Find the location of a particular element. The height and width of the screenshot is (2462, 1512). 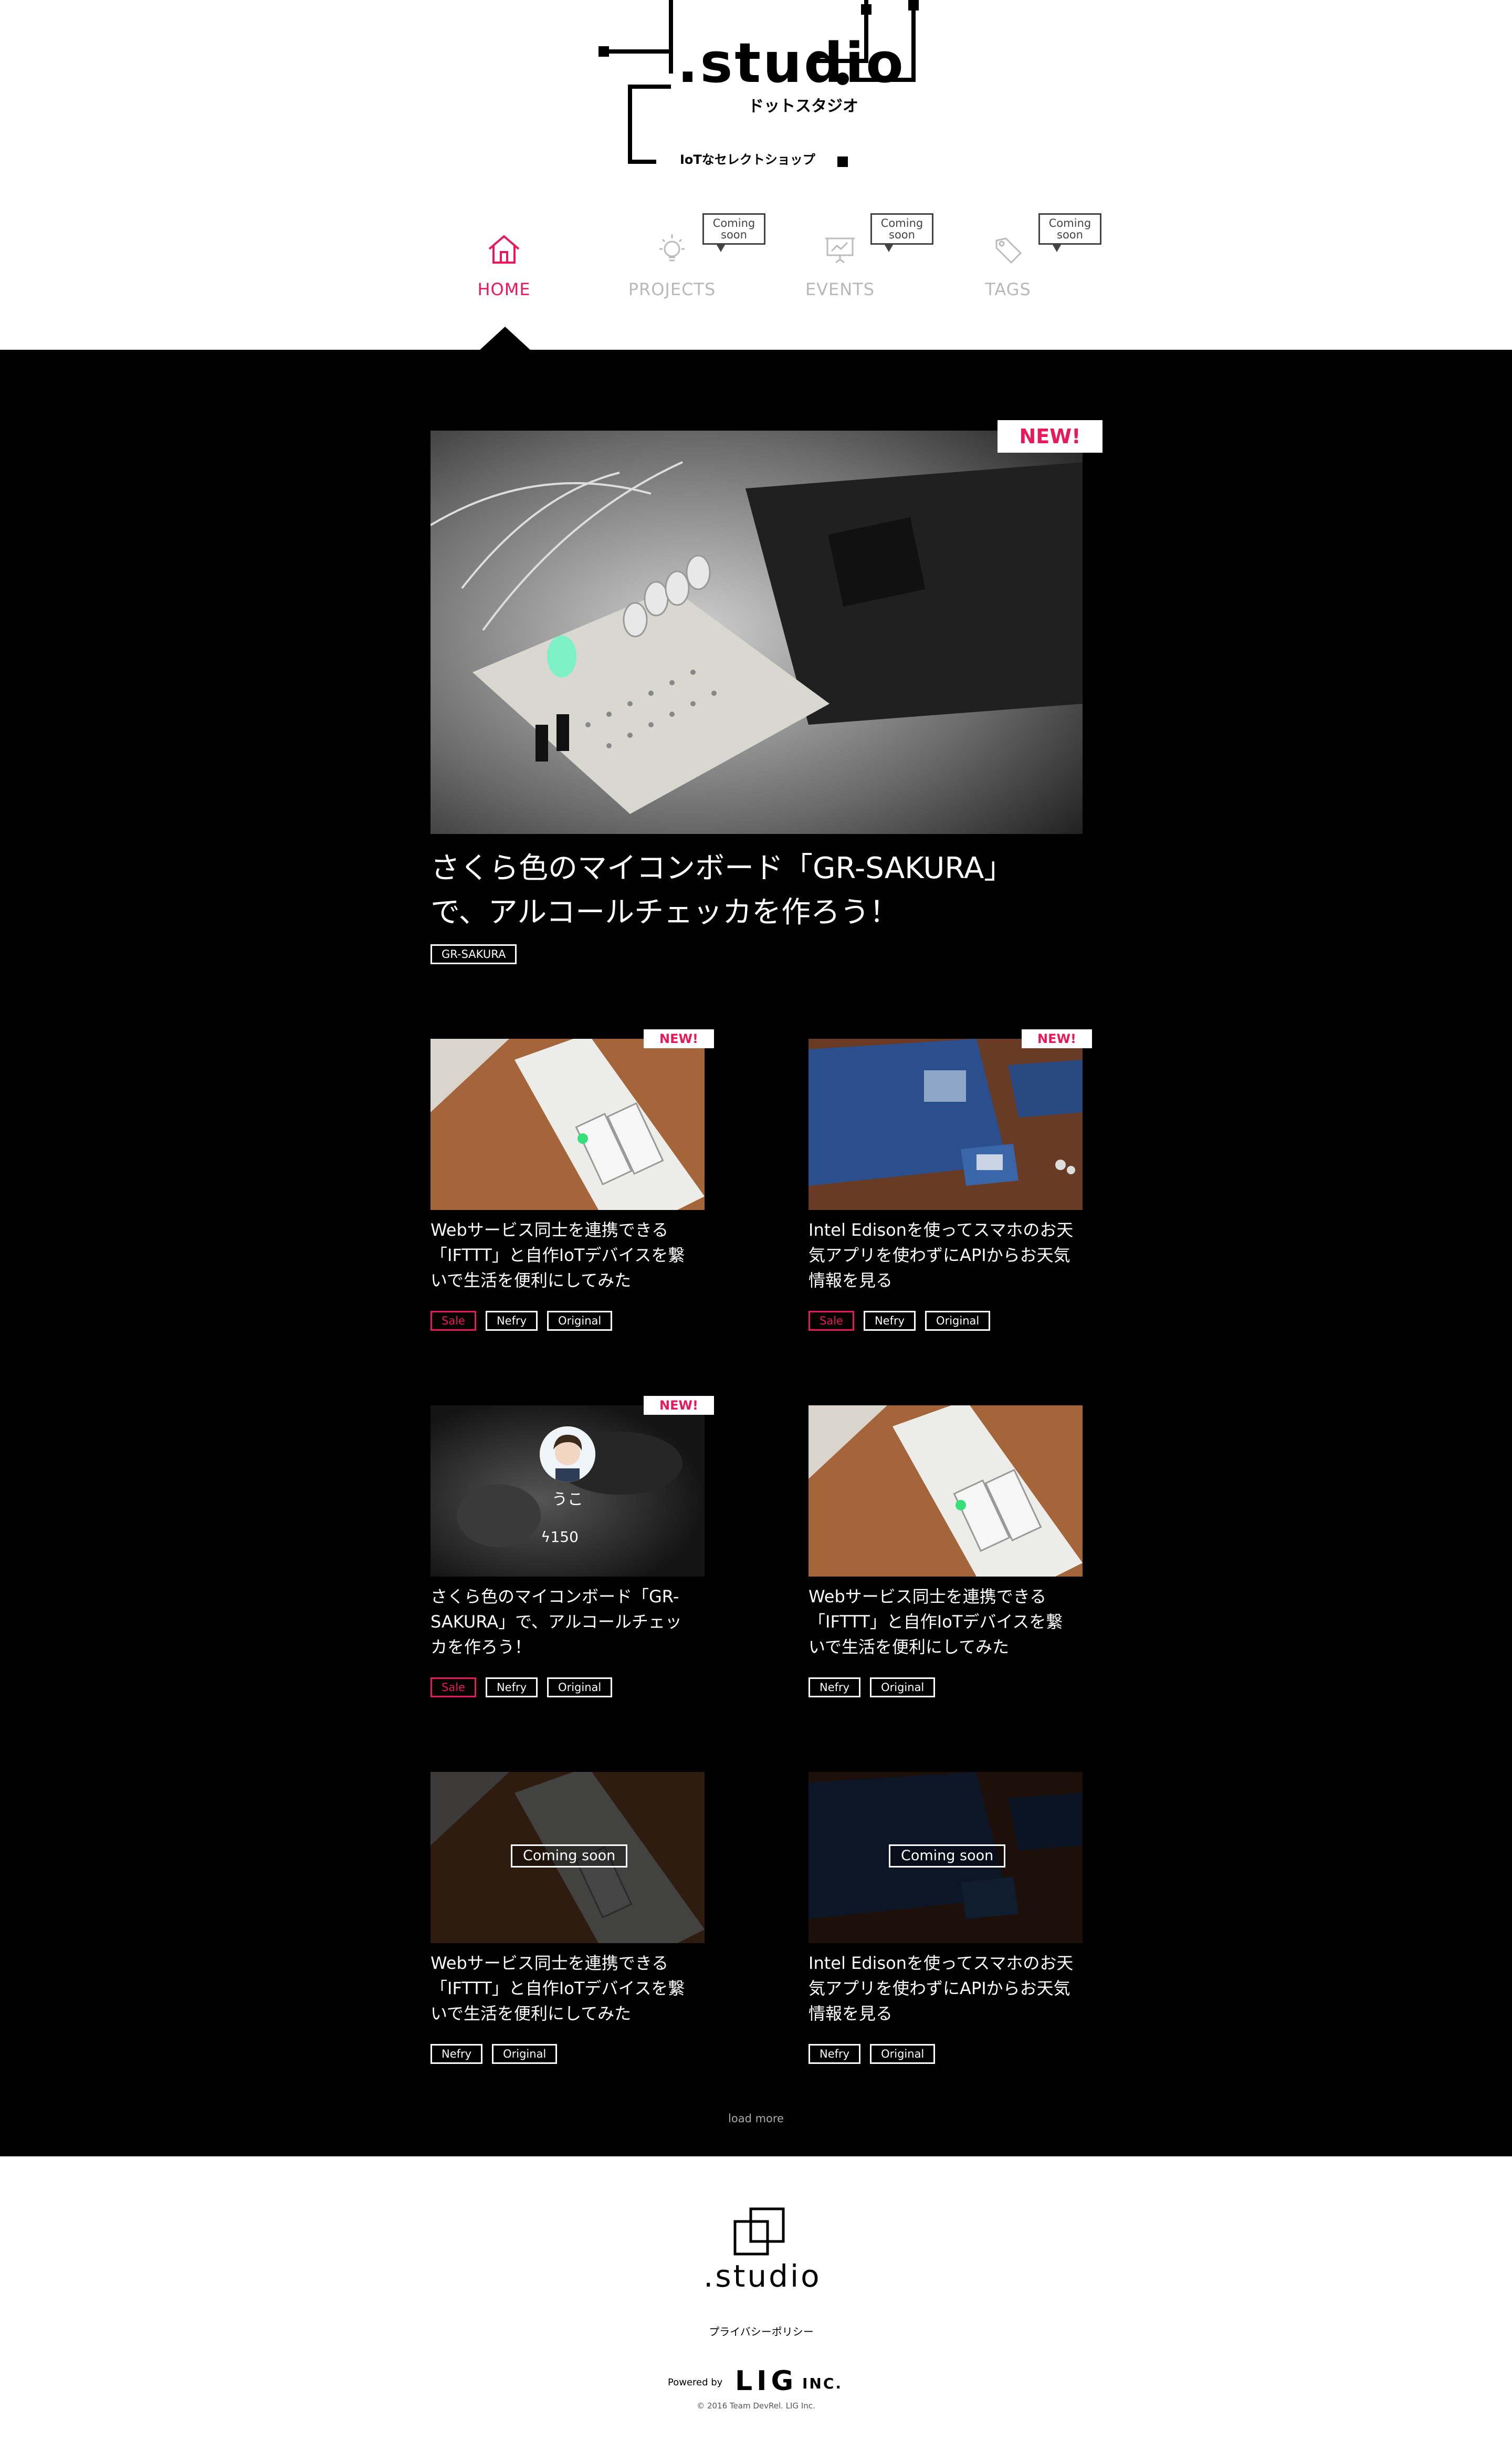

nav-events-label: EVENTS is located at coordinates (840, 289).